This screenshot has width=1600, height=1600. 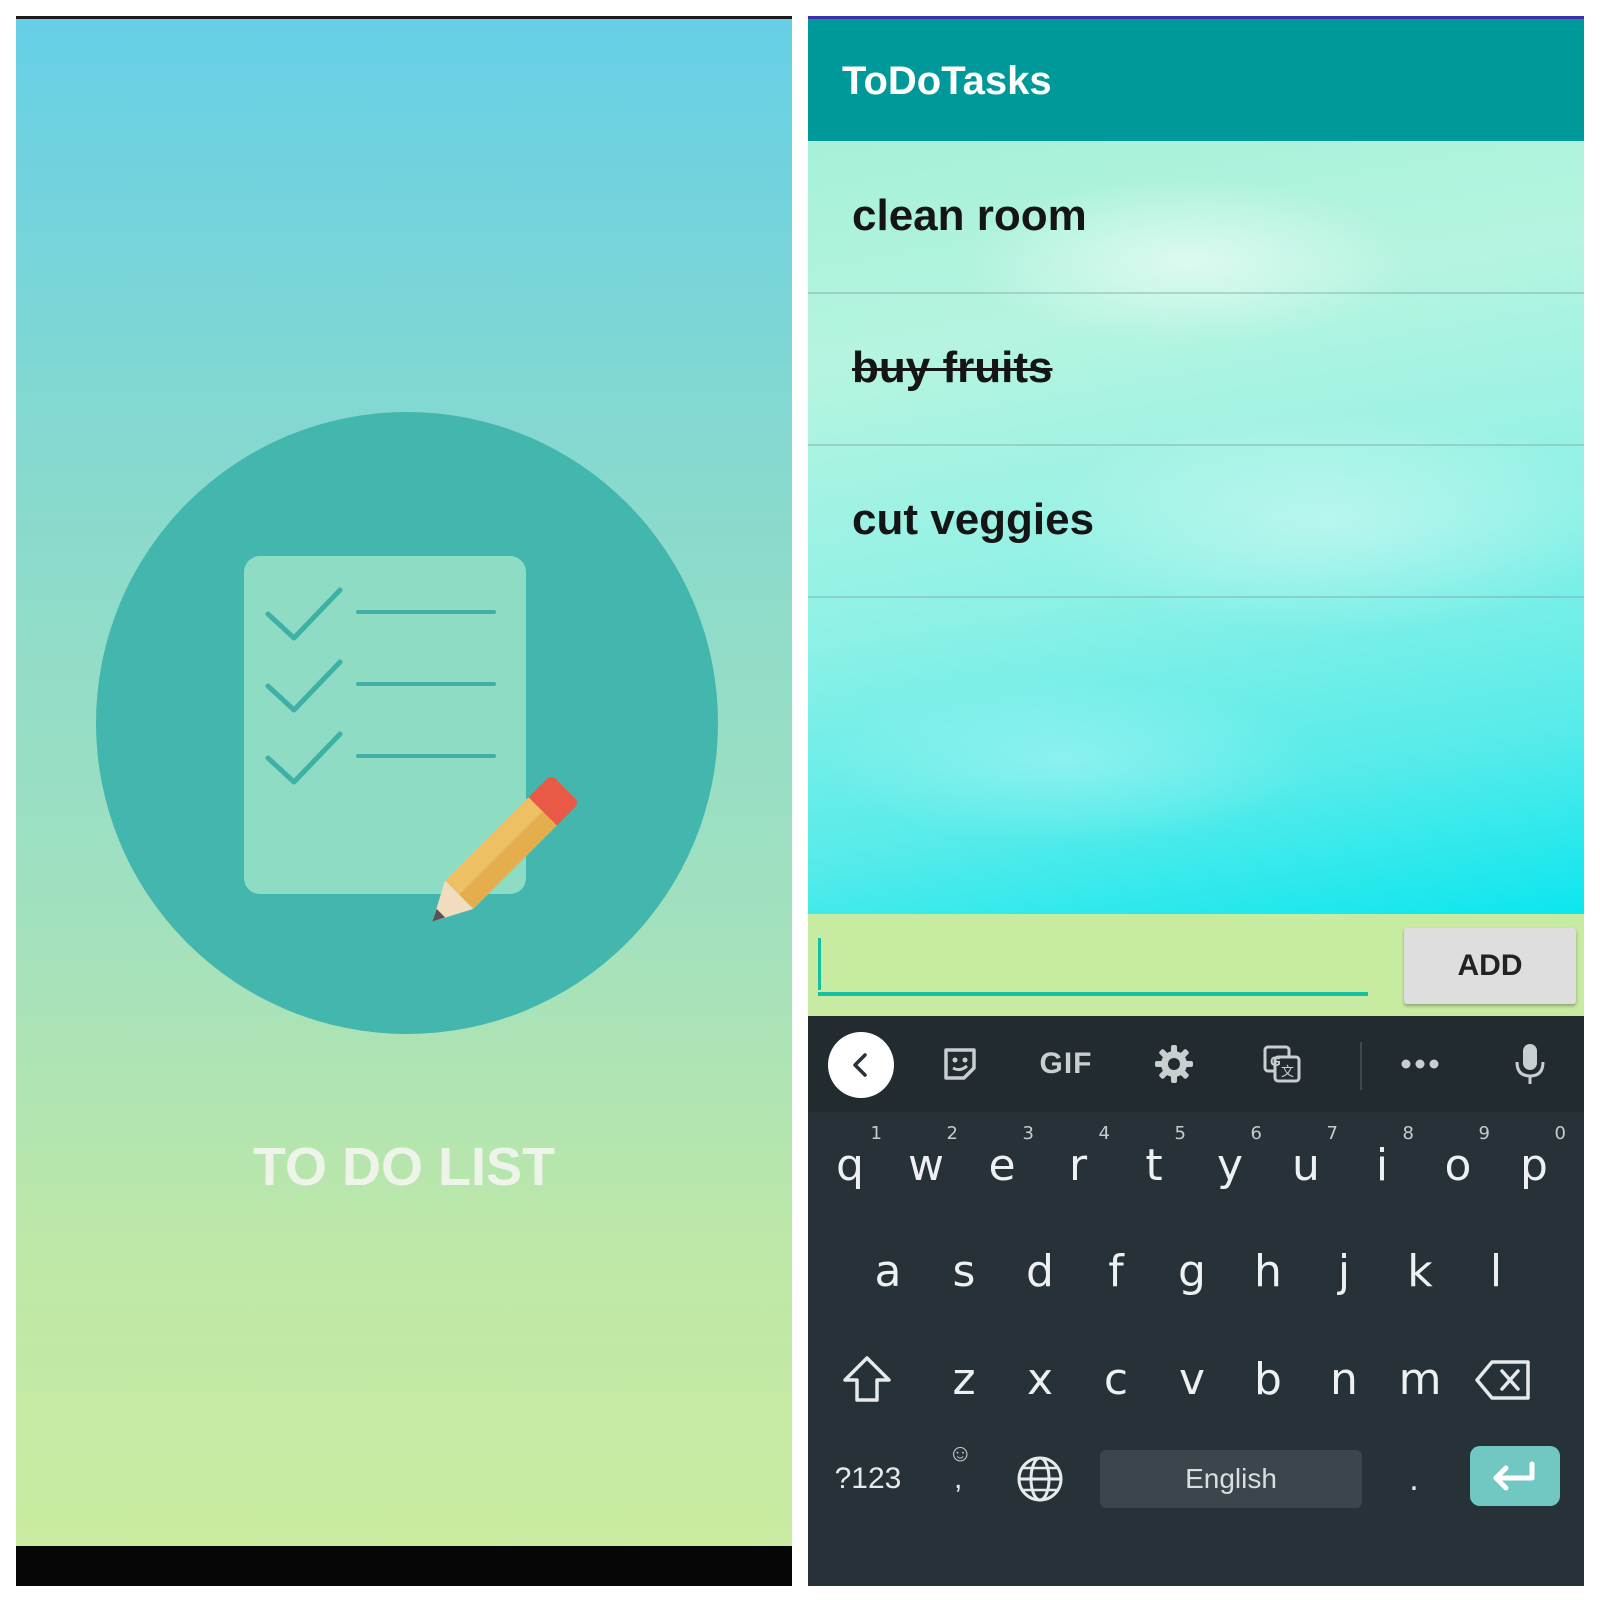 What do you see at coordinates (888, 1272) in the screenshot?
I see `key-a: a` at bounding box center [888, 1272].